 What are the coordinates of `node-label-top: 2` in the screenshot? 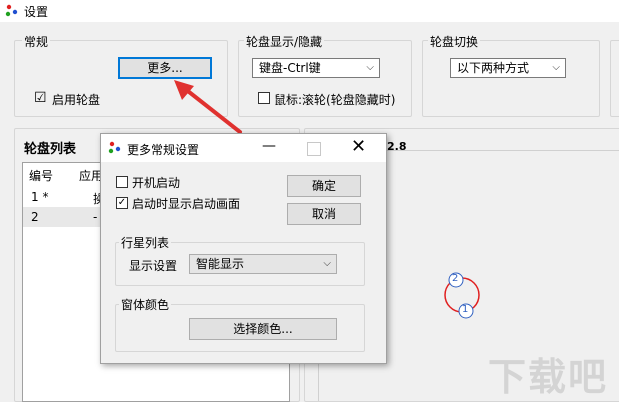 It's located at (455, 278).